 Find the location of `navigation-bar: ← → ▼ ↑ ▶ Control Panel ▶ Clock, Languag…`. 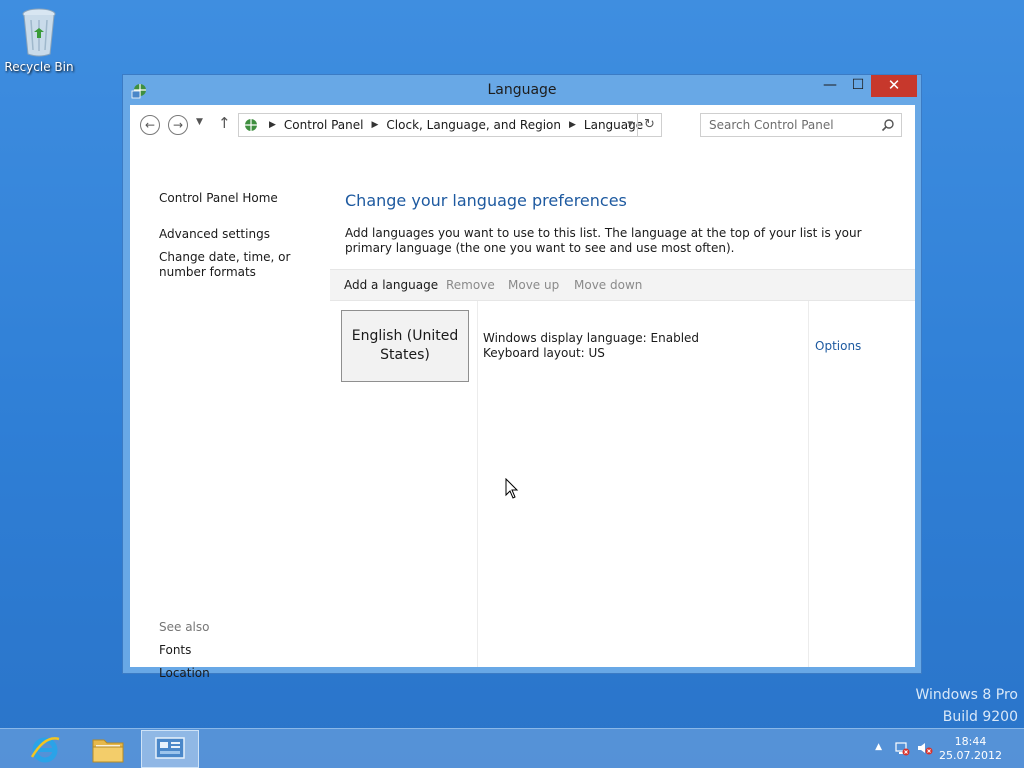

navigation-bar: ← → ▼ ↑ ▶ Control Panel ▶ Clock, Languag… is located at coordinates (522, 125).